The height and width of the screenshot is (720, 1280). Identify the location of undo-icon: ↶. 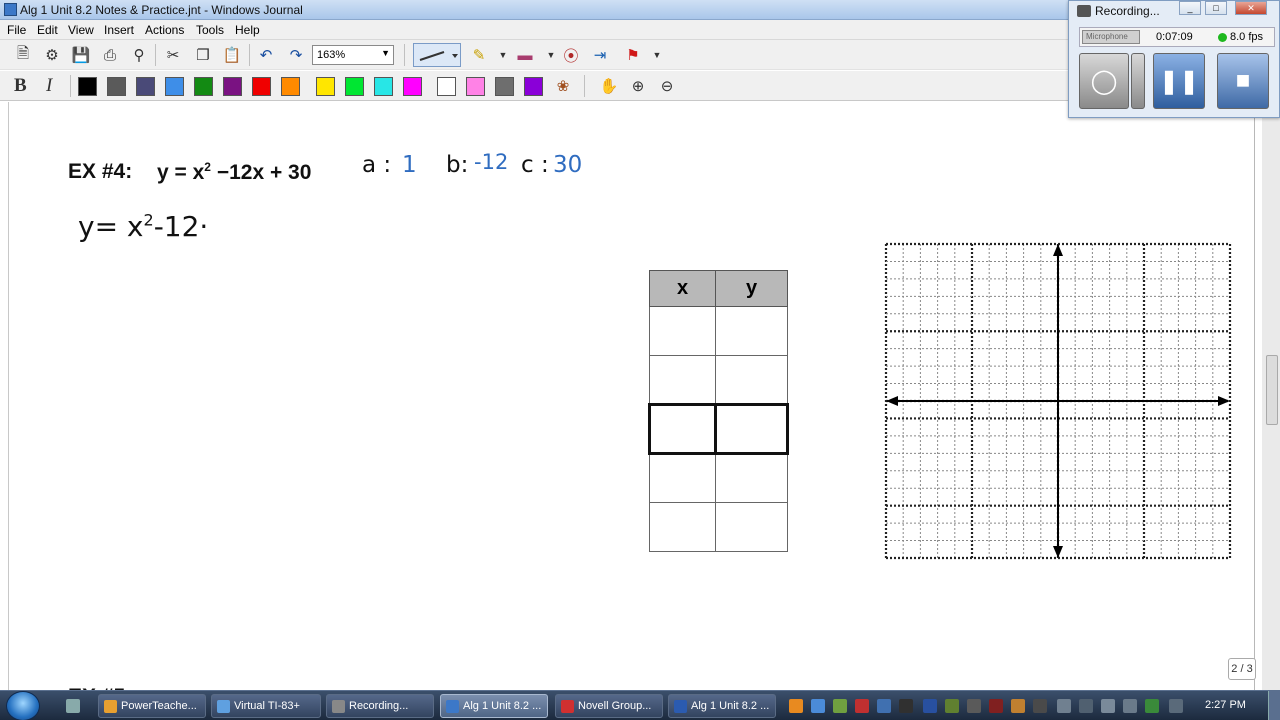
(266, 55).